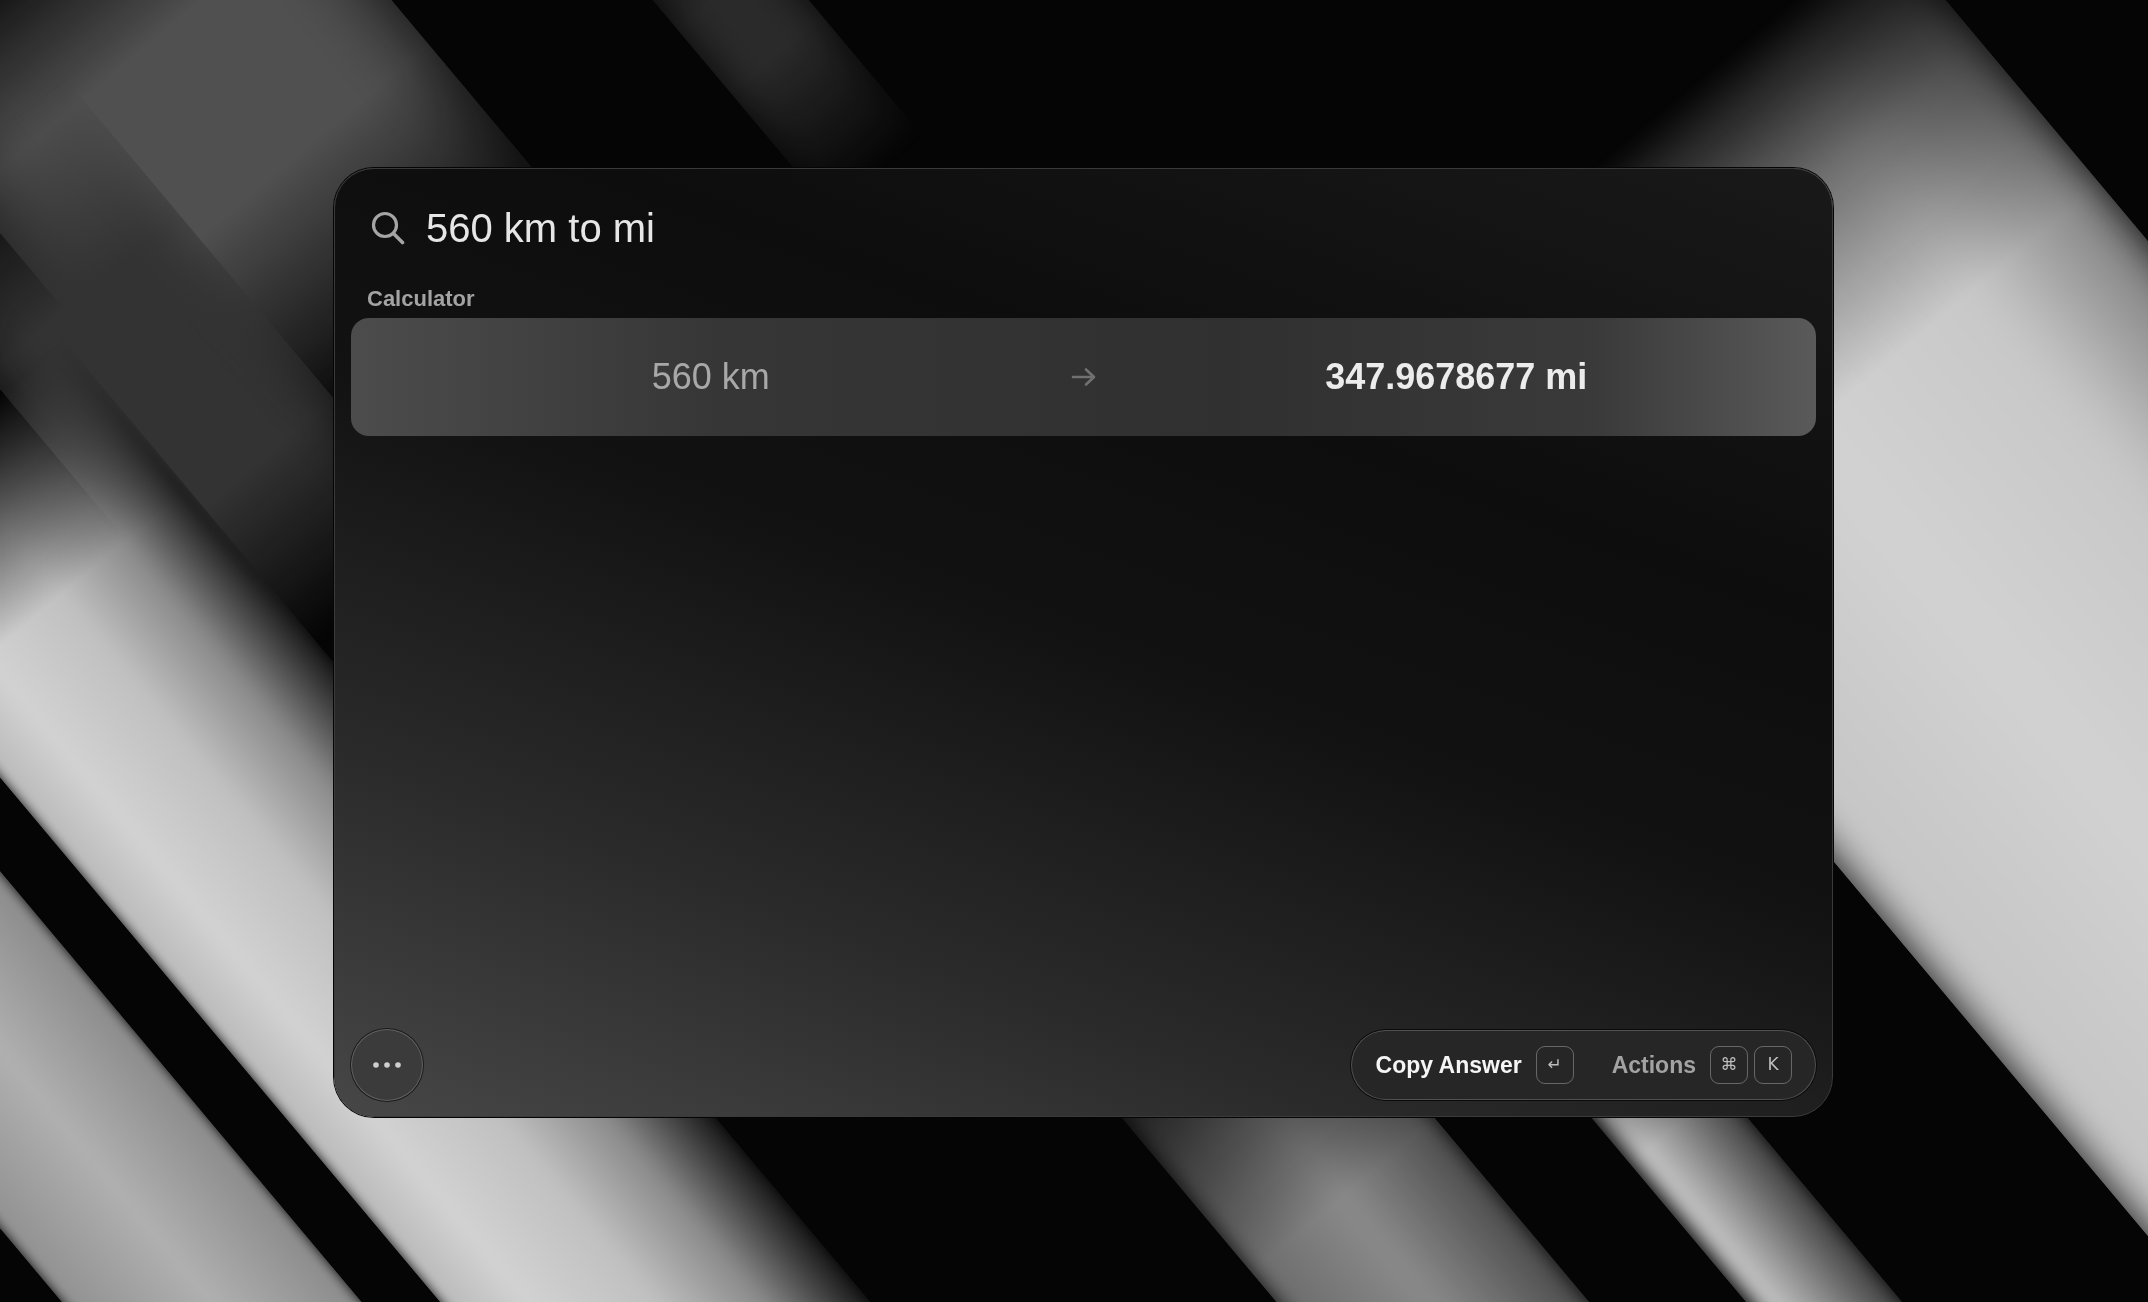  What do you see at coordinates (1773, 1065) in the screenshot?
I see `shortcut-key: K` at bounding box center [1773, 1065].